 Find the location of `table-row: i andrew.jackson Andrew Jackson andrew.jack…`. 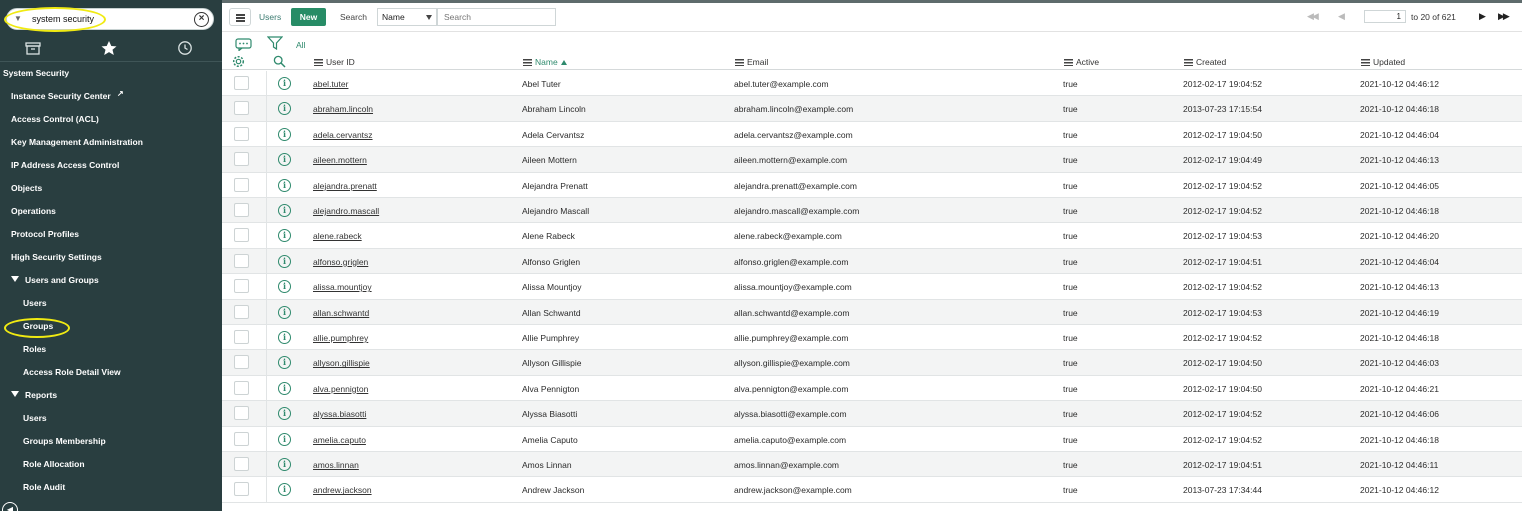

table-row: i andrew.jackson Andrew Jackson andrew.jack… is located at coordinates (872, 490).